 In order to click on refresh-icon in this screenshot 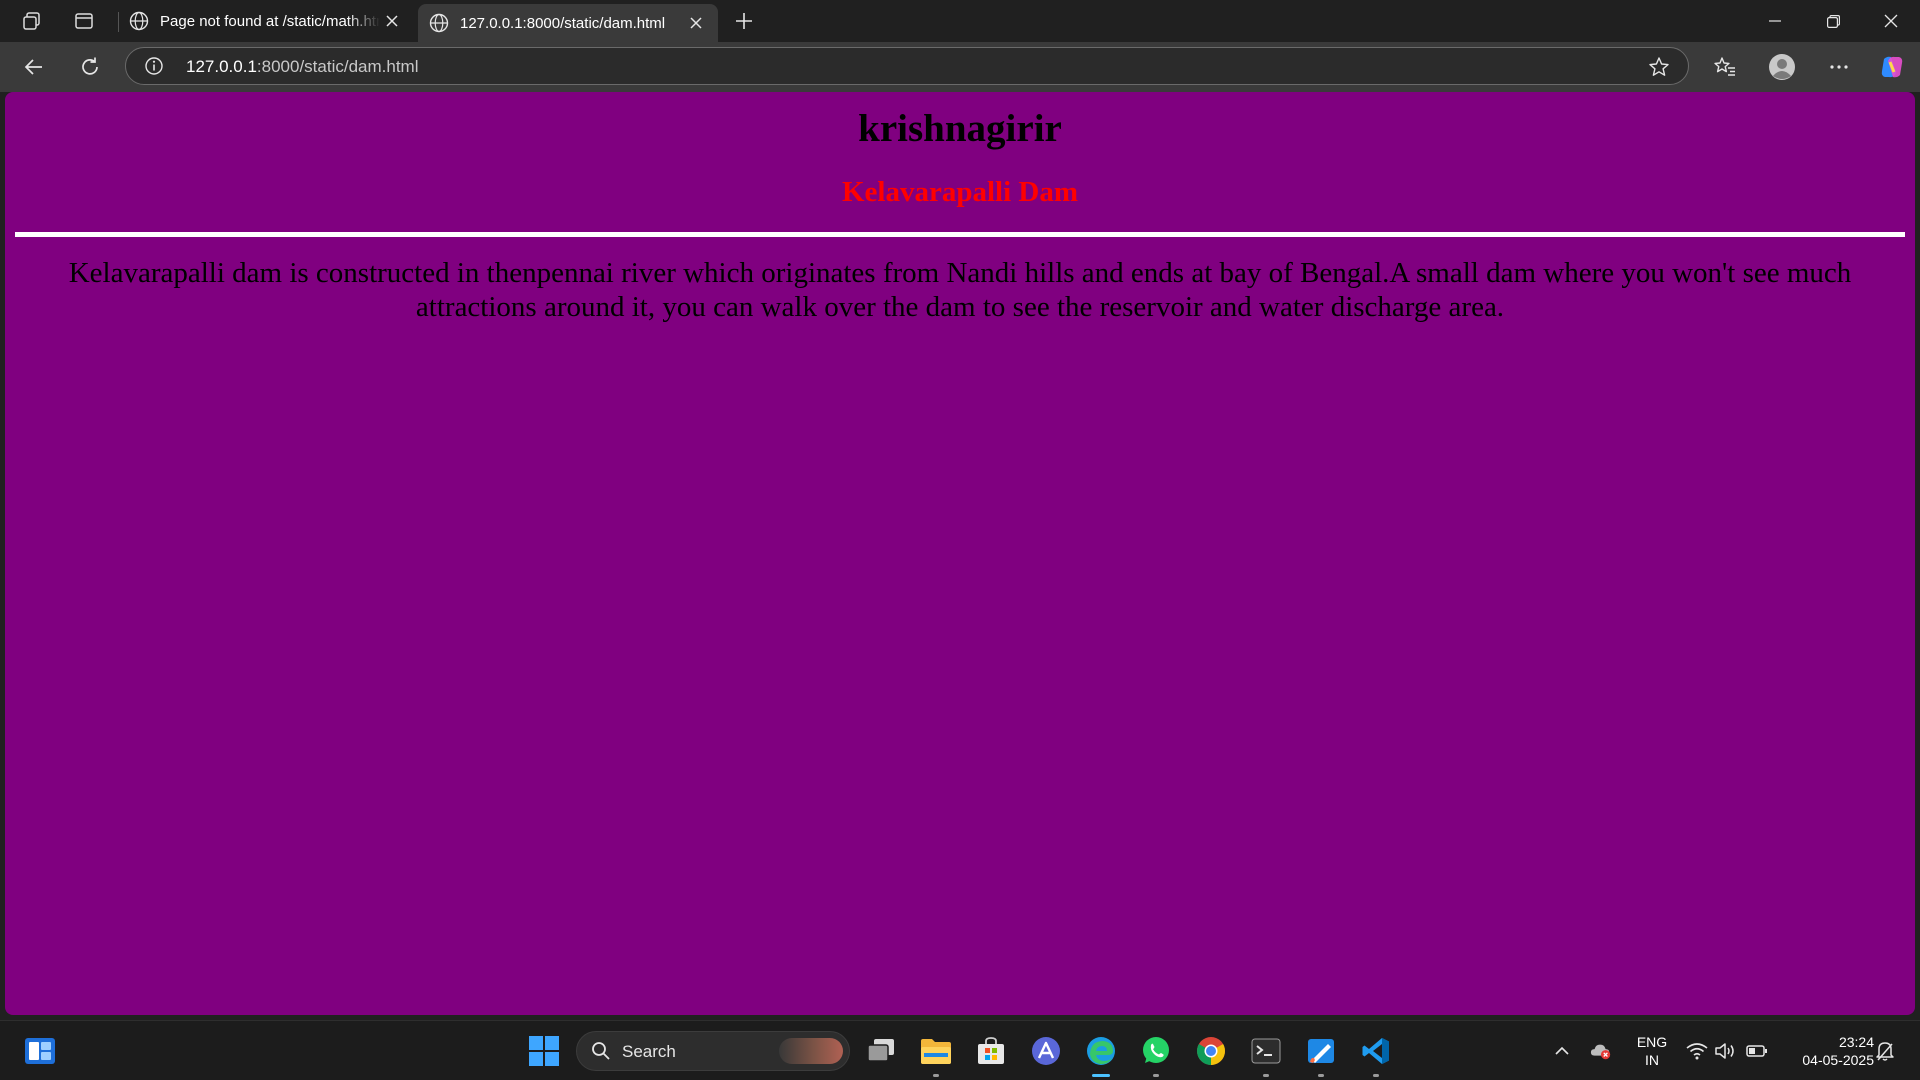, I will do `click(90, 66)`.